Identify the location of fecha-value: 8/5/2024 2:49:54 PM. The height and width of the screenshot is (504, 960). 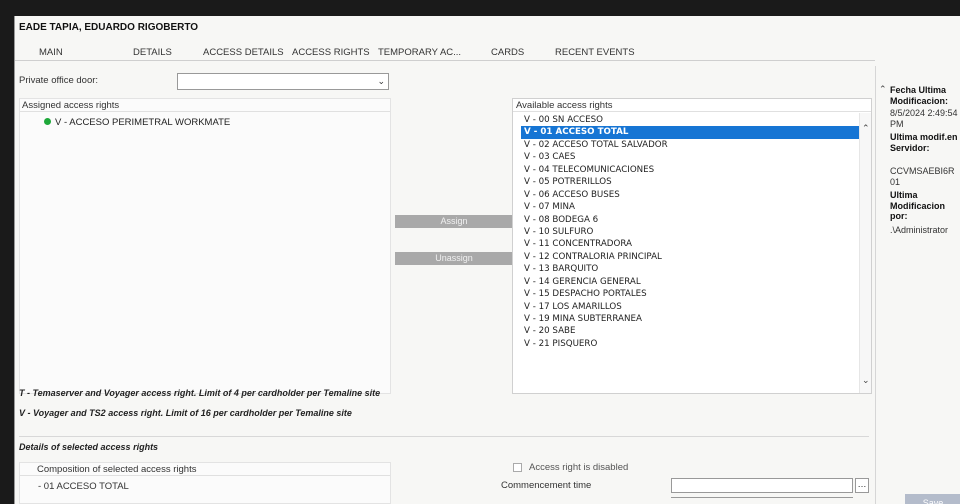
(924, 118).